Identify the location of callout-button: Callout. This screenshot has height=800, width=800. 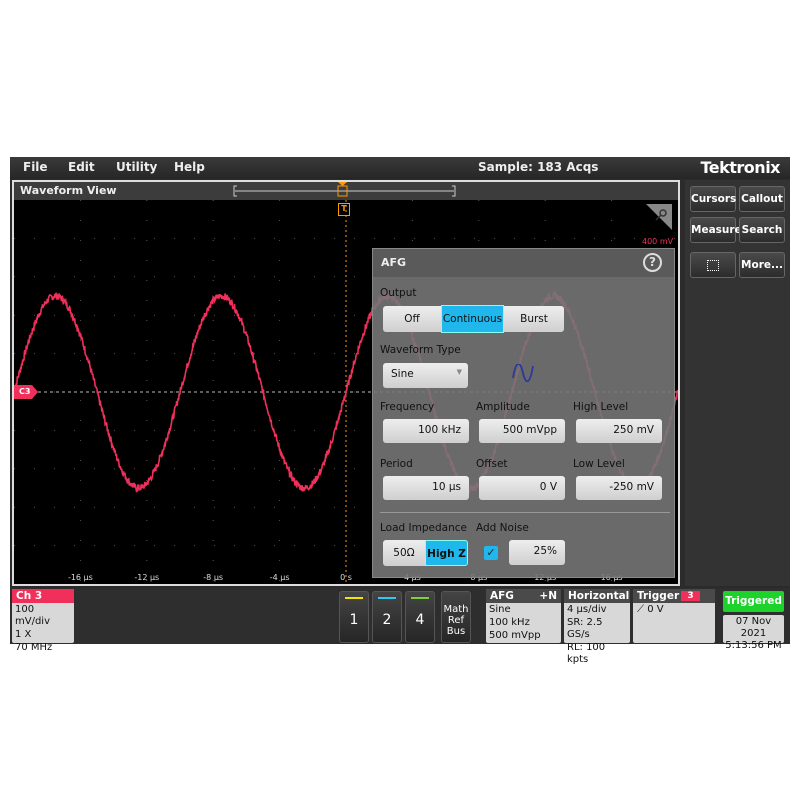
(762, 199).